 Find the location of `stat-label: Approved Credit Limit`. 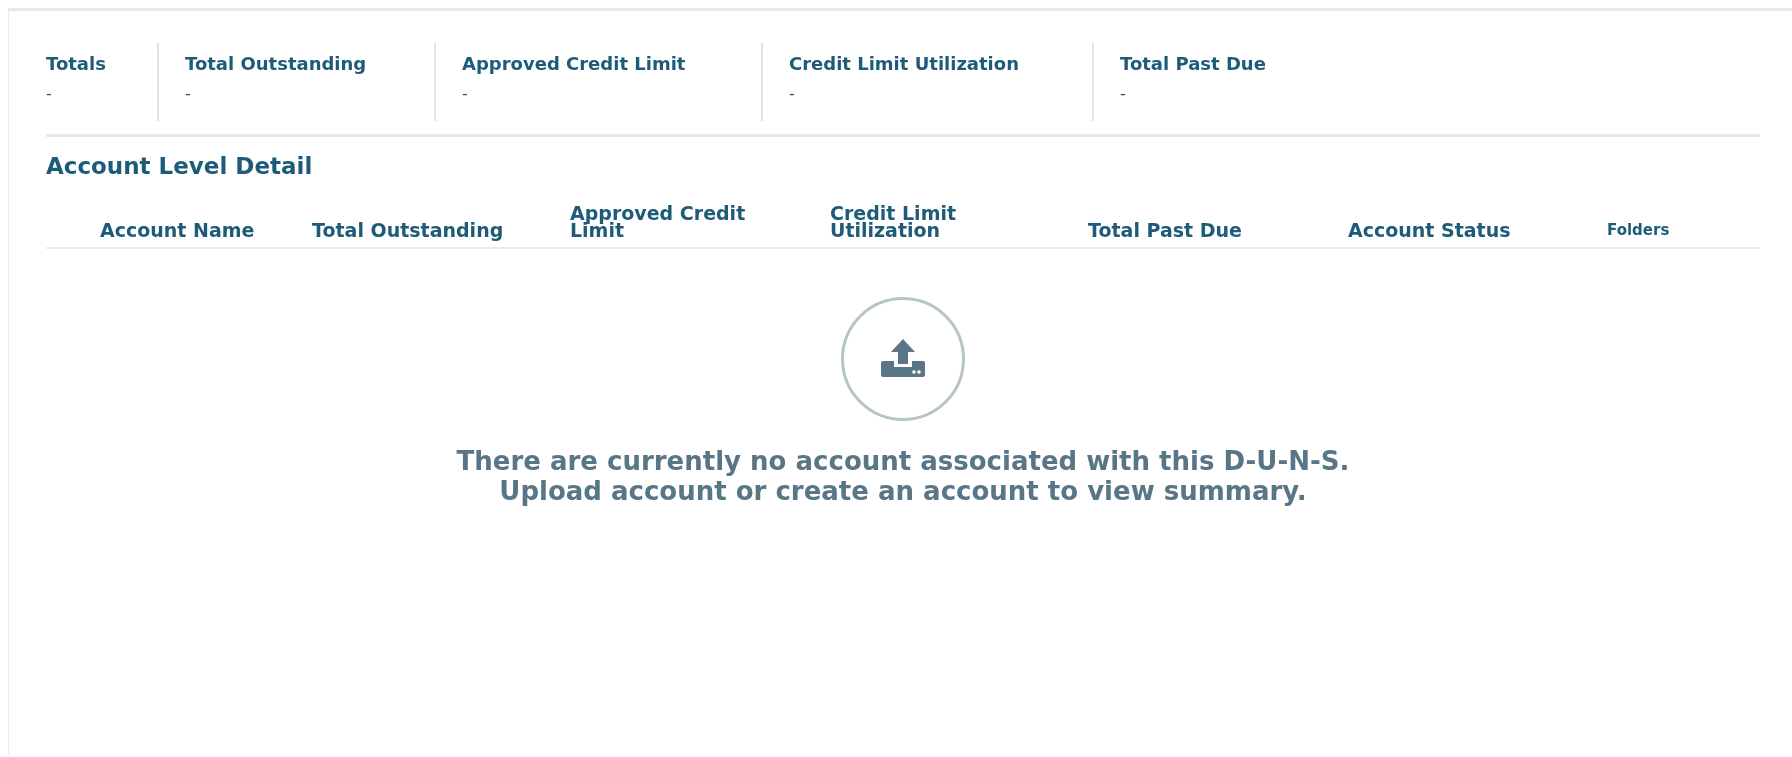

stat-label: Approved Credit Limit is located at coordinates (574, 63).